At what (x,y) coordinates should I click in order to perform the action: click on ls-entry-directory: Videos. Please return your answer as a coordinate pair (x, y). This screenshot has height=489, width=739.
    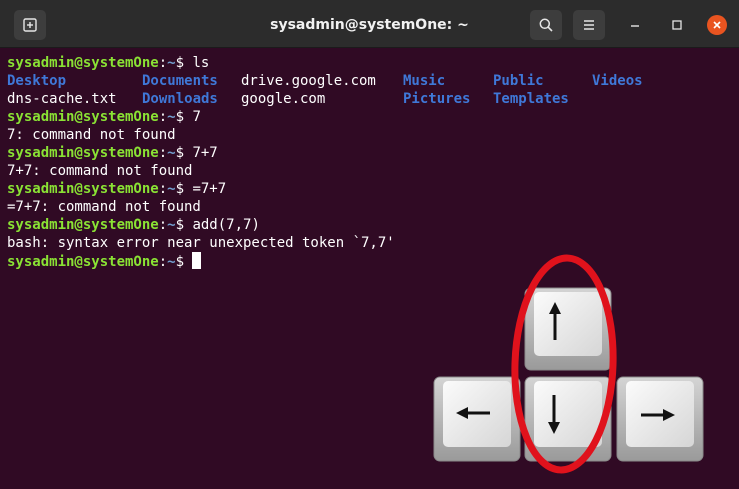
    Looking at the image, I should click on (617, 81).